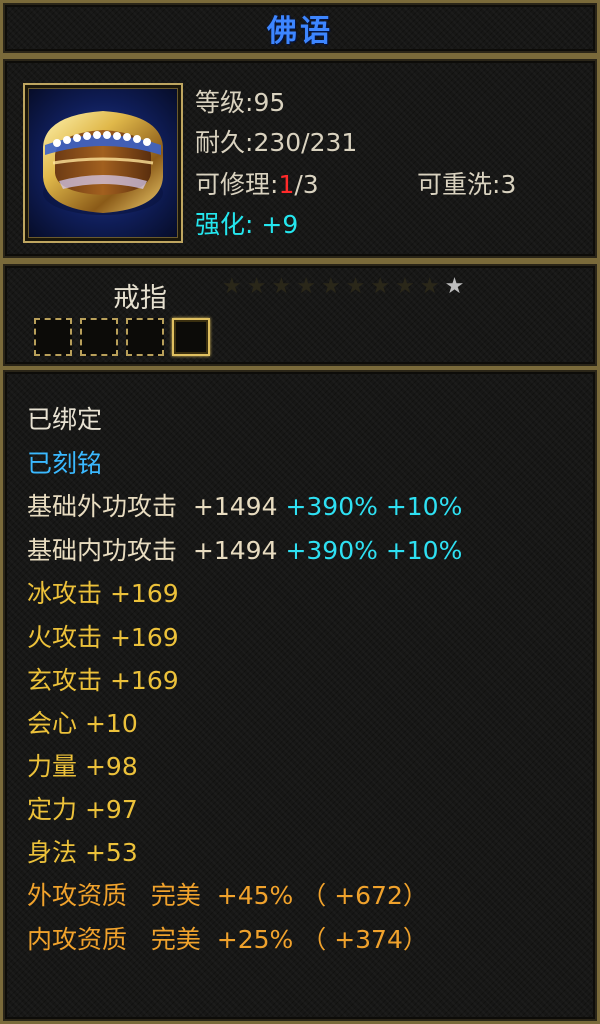  Describe the element at coordinates (300, 31) in the screenshot. I see `item-name: 佛语` at that location.